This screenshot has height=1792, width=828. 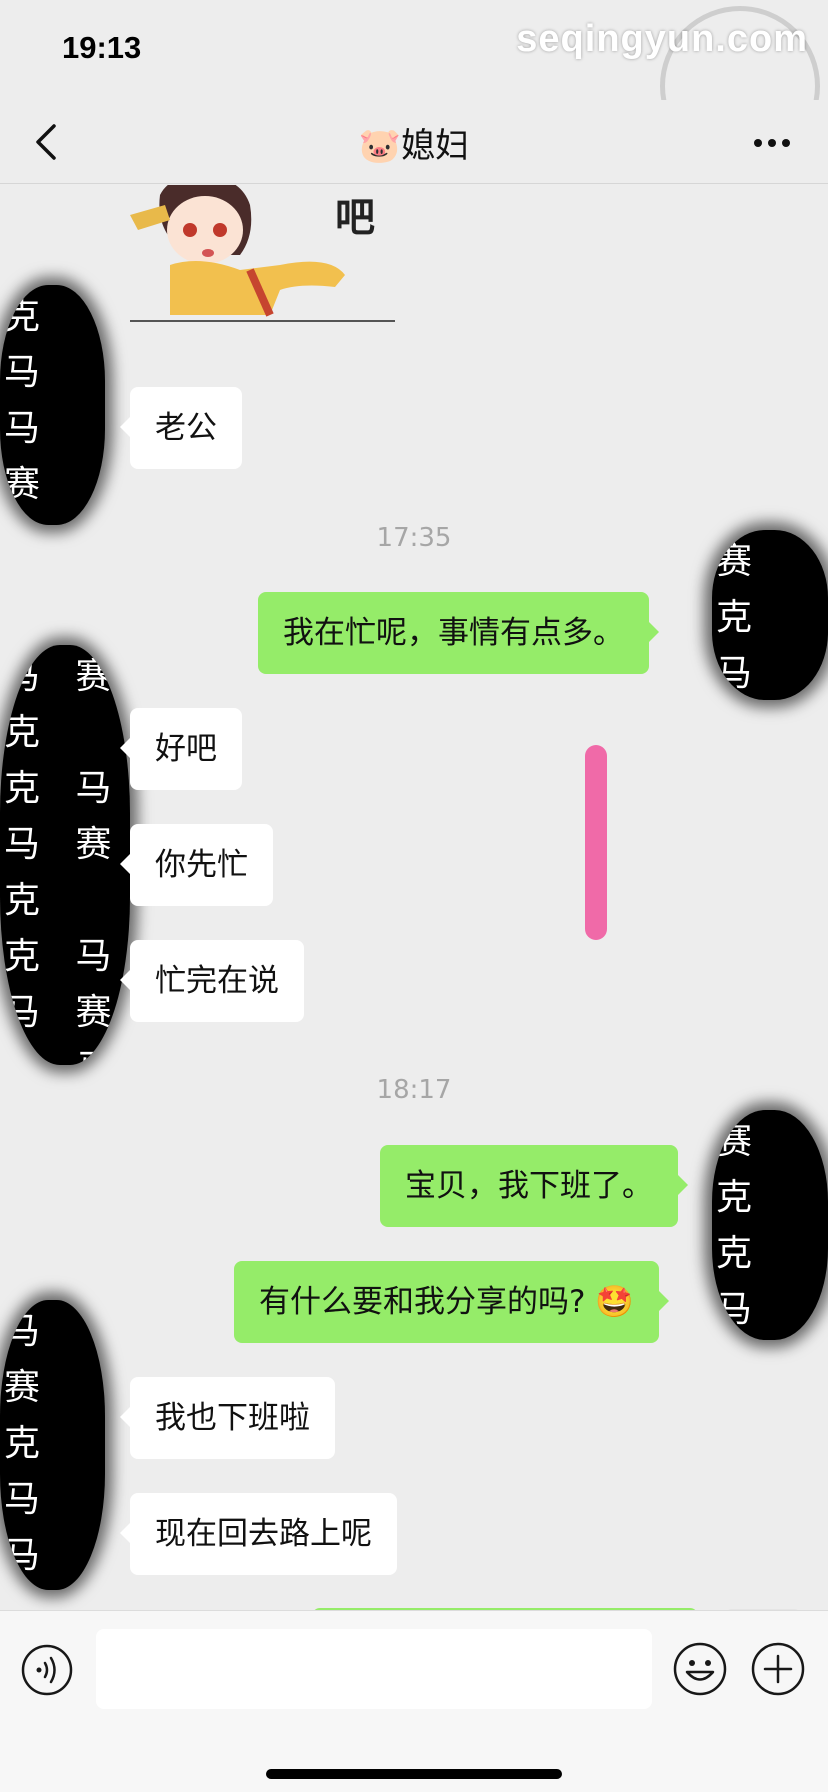 I want to click on avatar: 马 赛 克 马 马 赛 克 马 马 赛, so click(x=52, y=1445).